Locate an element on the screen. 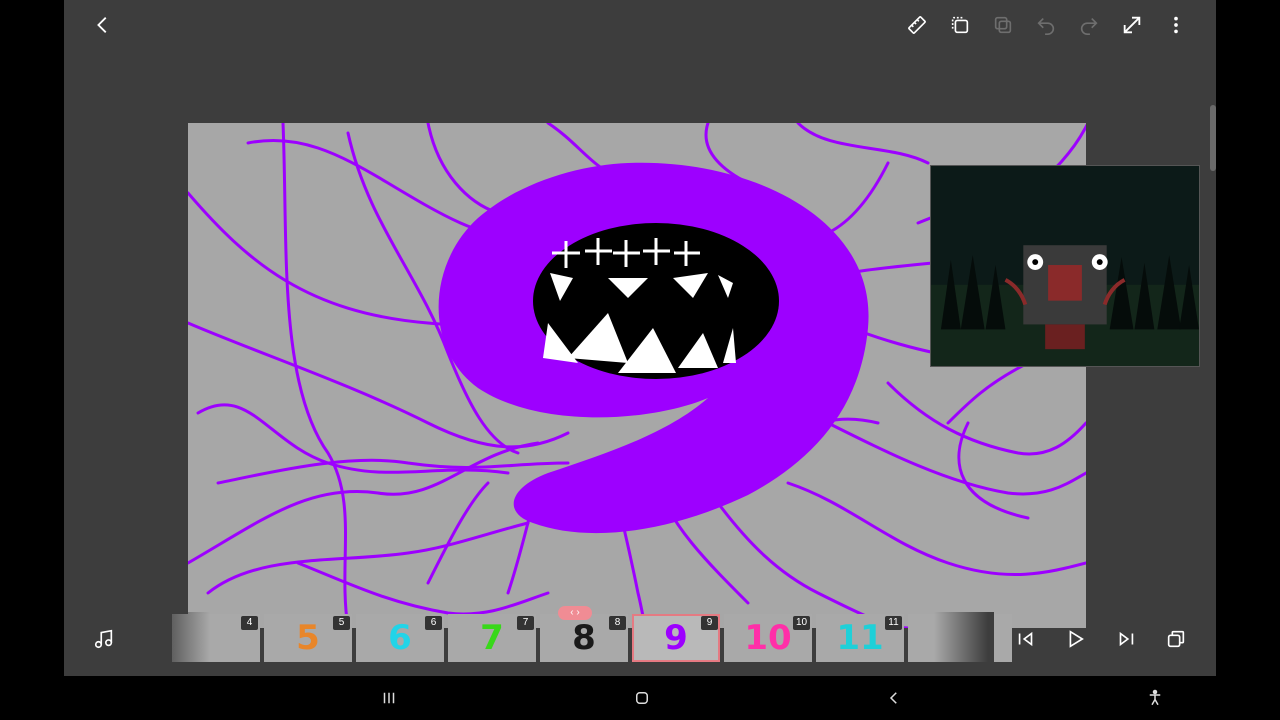 This screenshot has height=720, width=1280. scrollbar is located at coordinates (1213, 138).